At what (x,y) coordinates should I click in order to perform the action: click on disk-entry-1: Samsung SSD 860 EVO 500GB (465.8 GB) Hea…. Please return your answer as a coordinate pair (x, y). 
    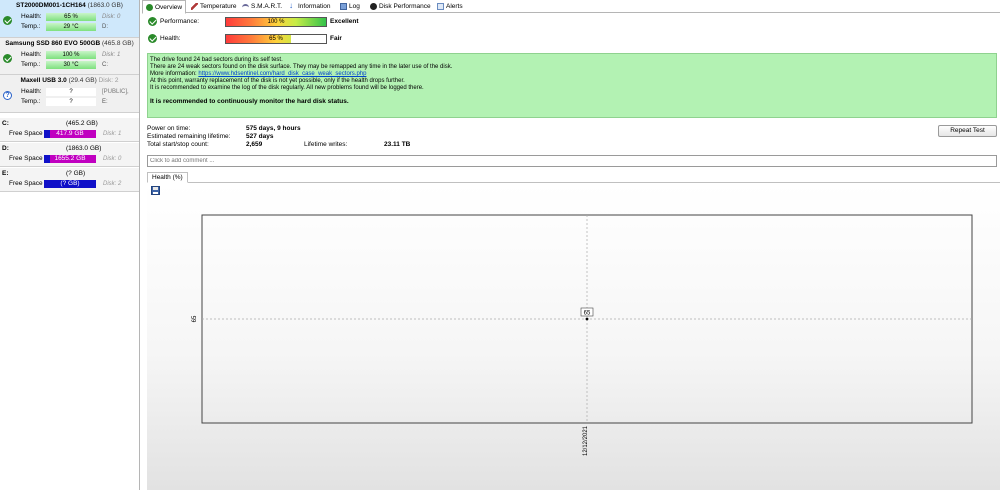
    Looking at the image, I should click on (69, 56).